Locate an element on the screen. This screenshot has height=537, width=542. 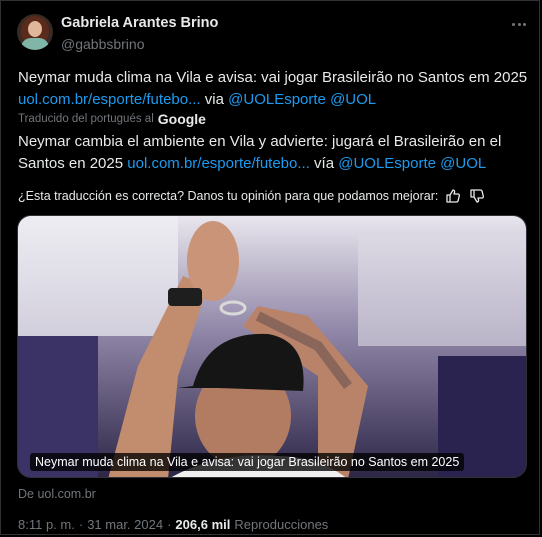
thumbs-down-icon is located at coordinates (477, 196).